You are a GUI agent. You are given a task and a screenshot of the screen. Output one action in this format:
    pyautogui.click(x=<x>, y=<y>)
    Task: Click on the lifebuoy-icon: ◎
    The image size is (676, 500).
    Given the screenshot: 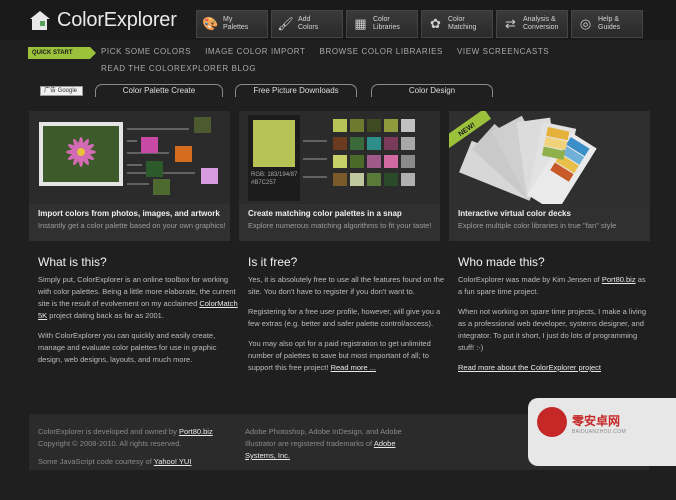 What is the action you would take?
    pyautogui.click(x=585, y=23)
    